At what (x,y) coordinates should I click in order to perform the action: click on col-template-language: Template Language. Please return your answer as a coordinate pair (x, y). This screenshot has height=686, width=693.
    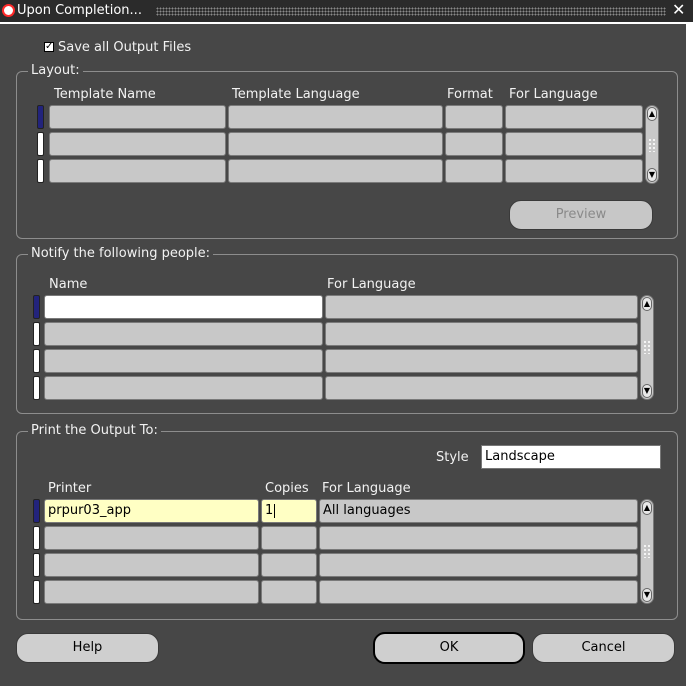
    Looking at the image, I should click on (296, 94).